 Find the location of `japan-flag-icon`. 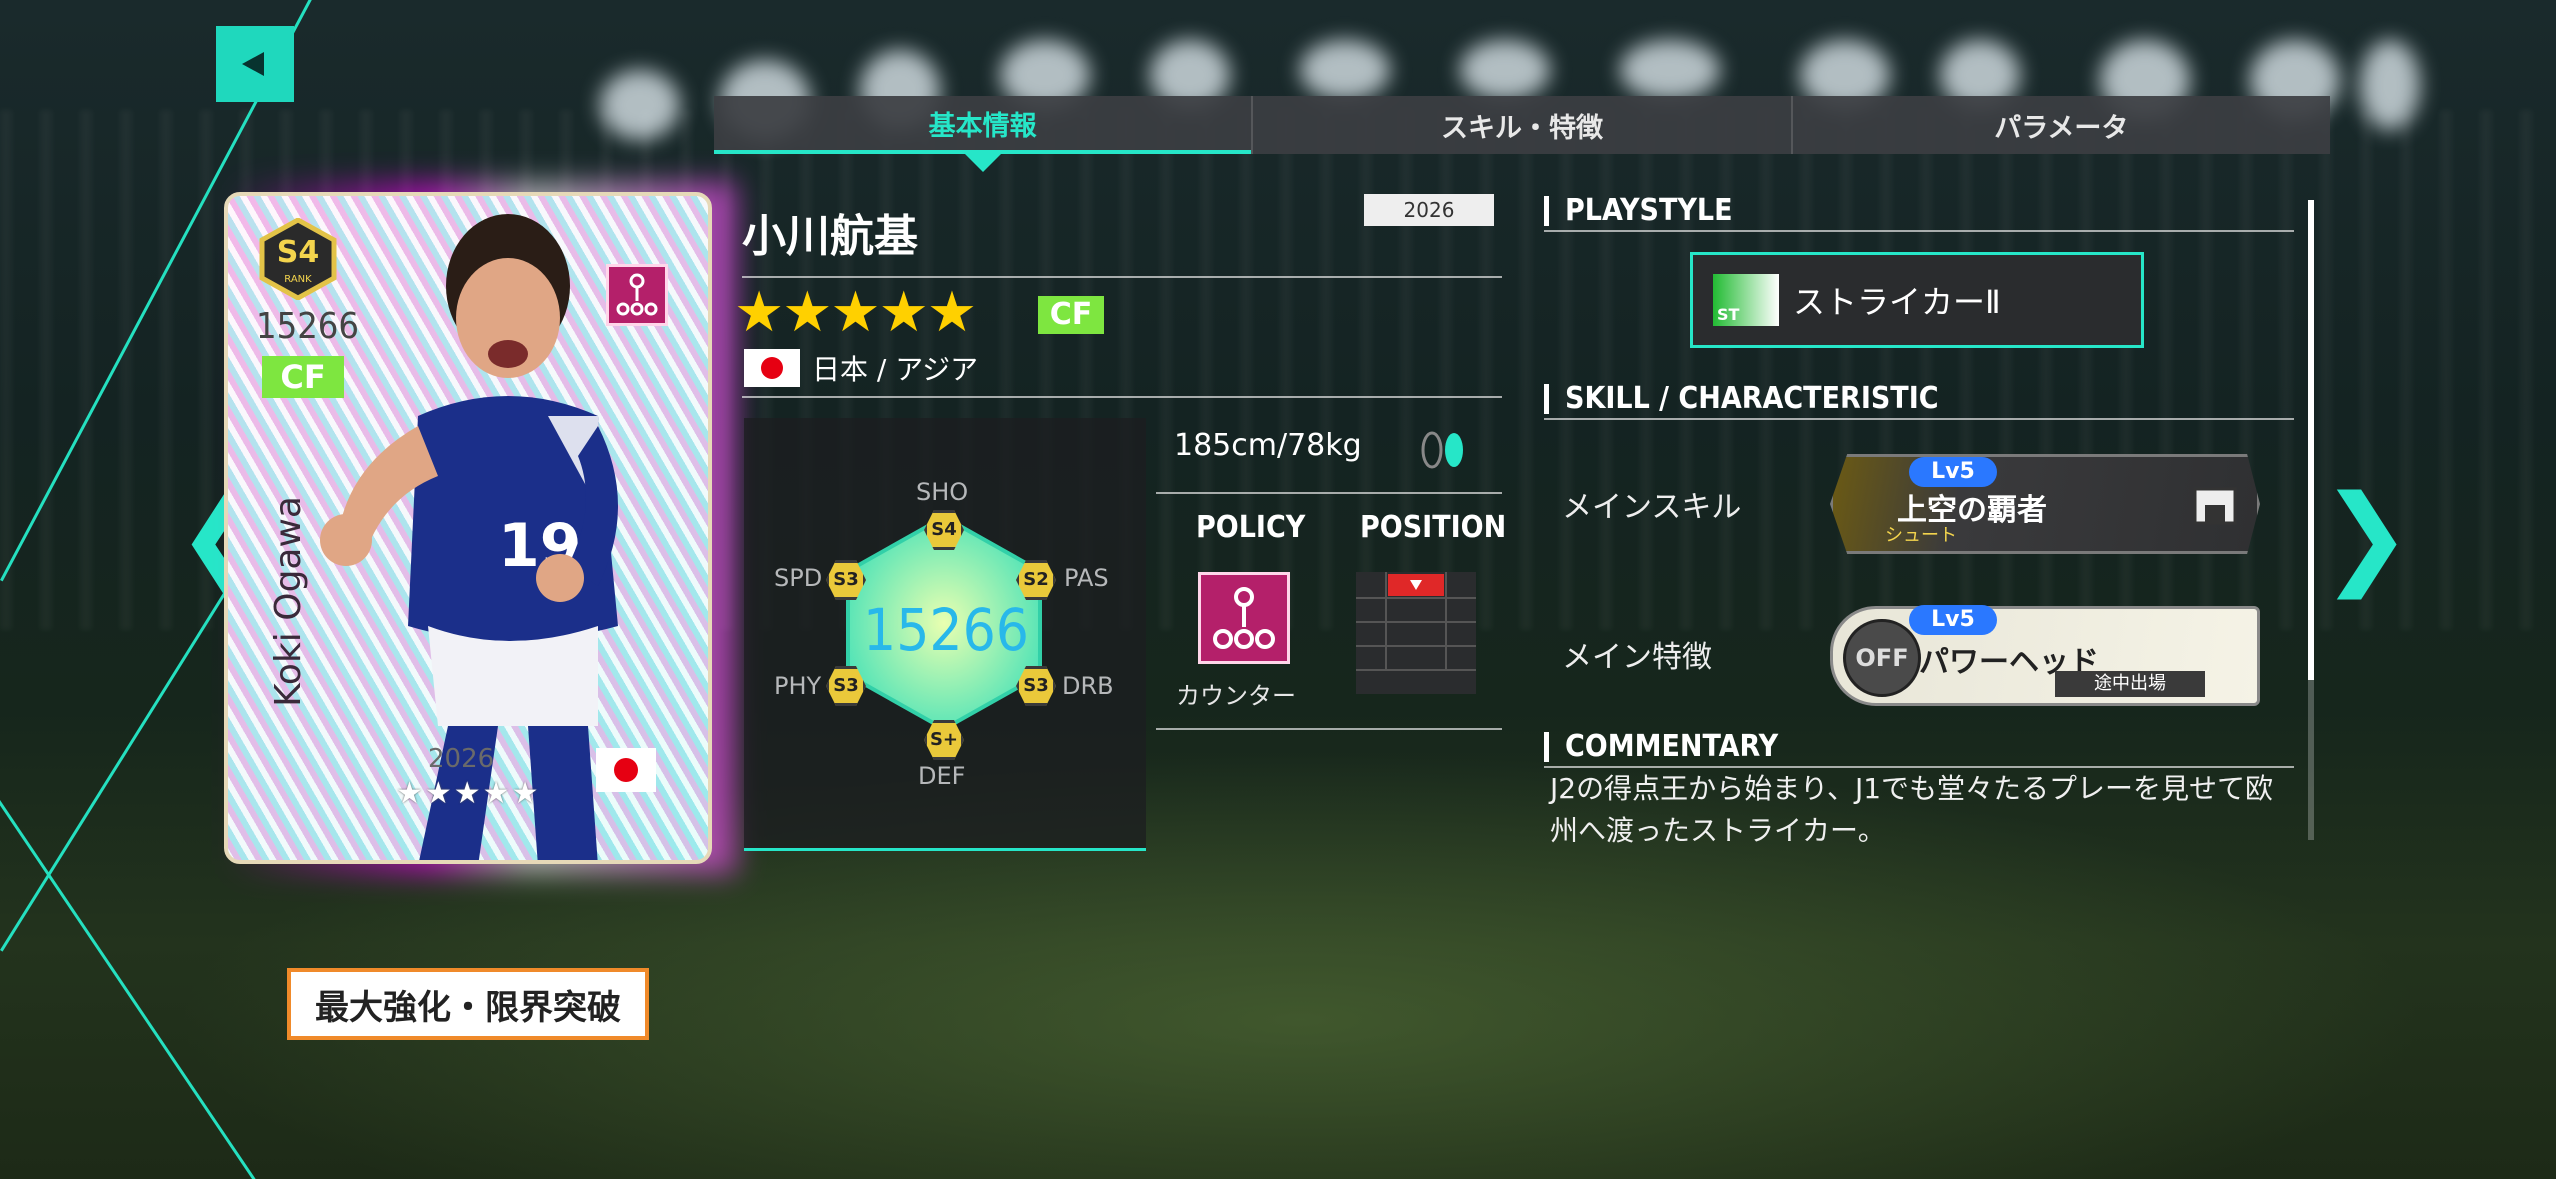

japan-flag-icon is located at coordinates (772, 368).